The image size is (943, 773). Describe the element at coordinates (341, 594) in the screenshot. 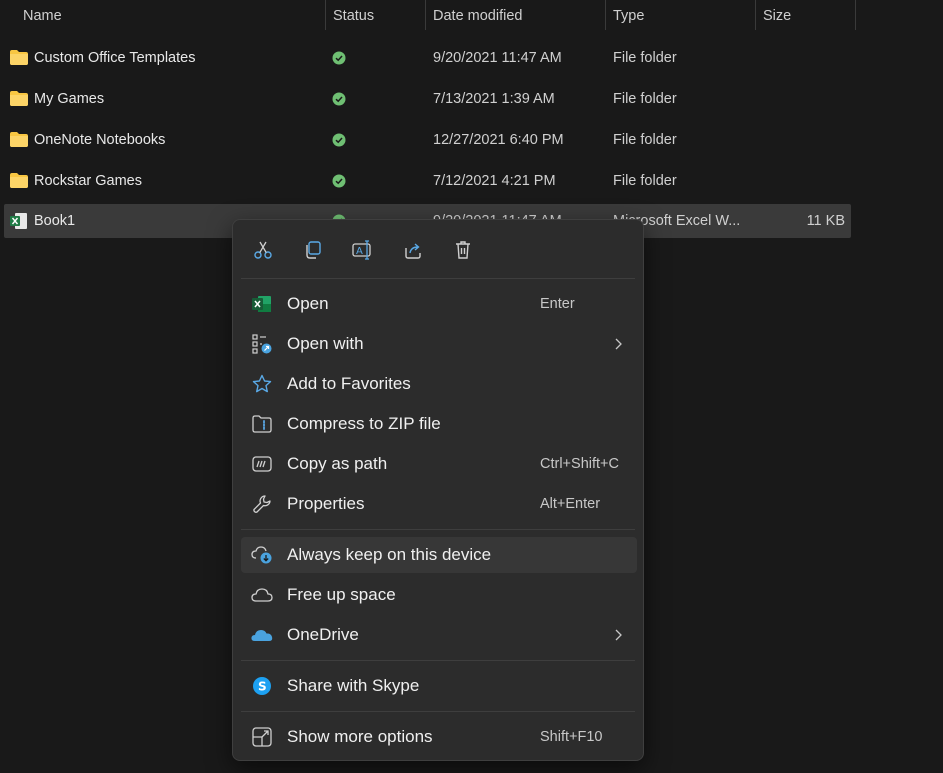

I see `menu-item-label: Free up space` at that location.